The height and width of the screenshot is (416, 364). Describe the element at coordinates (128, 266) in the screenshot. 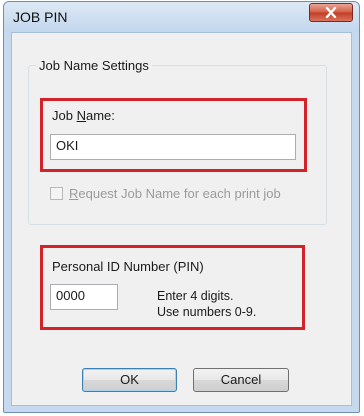

I see `pin-label: Personal ID Number (PIN)` at that location.